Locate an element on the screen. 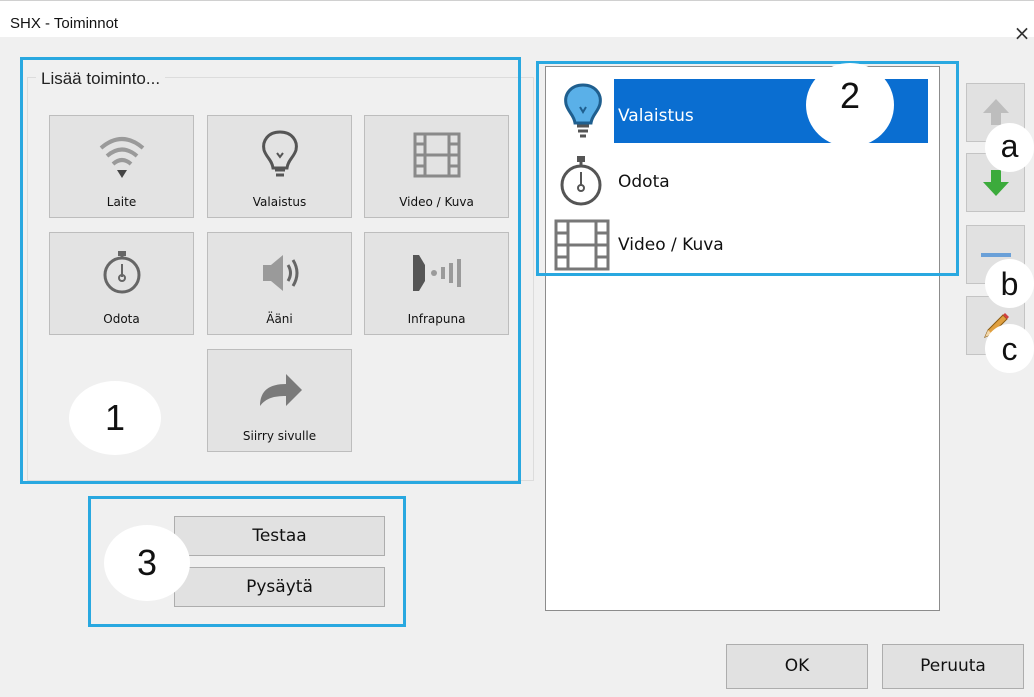 This screenshot has height=697, width=1034. window-title: SHX - Toiminnot is located at coordinates (64, 23).